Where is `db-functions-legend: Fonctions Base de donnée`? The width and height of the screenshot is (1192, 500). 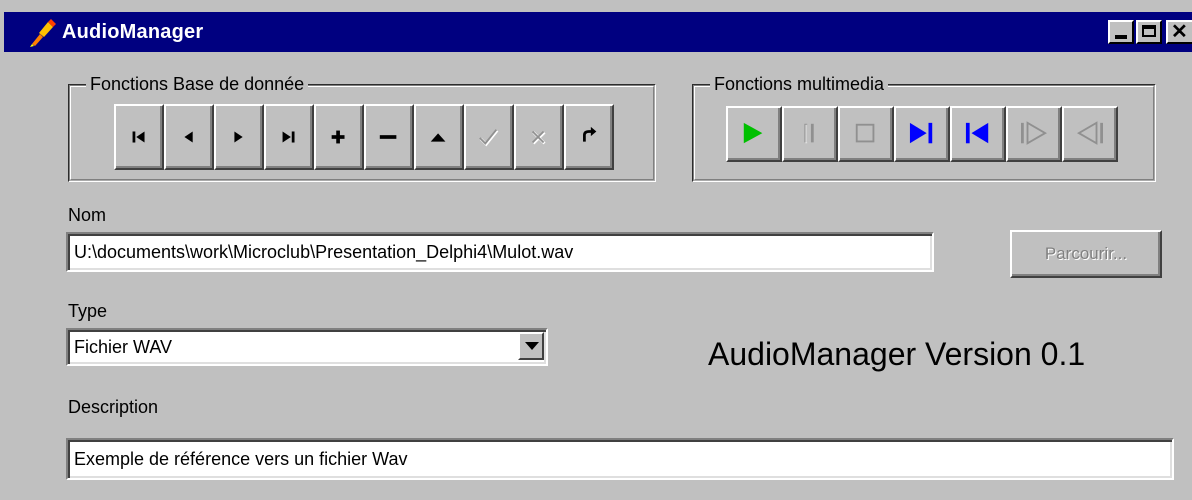 db-functions-legend: Fonctions Base de donnée is located at coordinates (197, 84).